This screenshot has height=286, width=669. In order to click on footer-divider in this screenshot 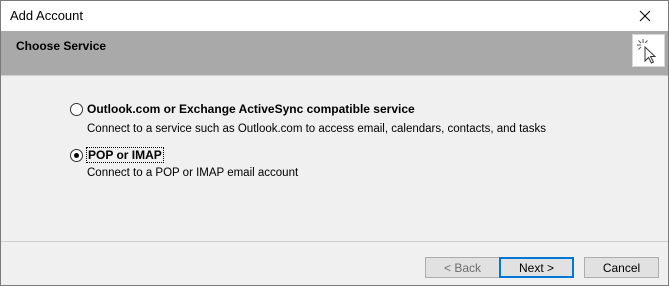, I will do `click(334, 241)`.